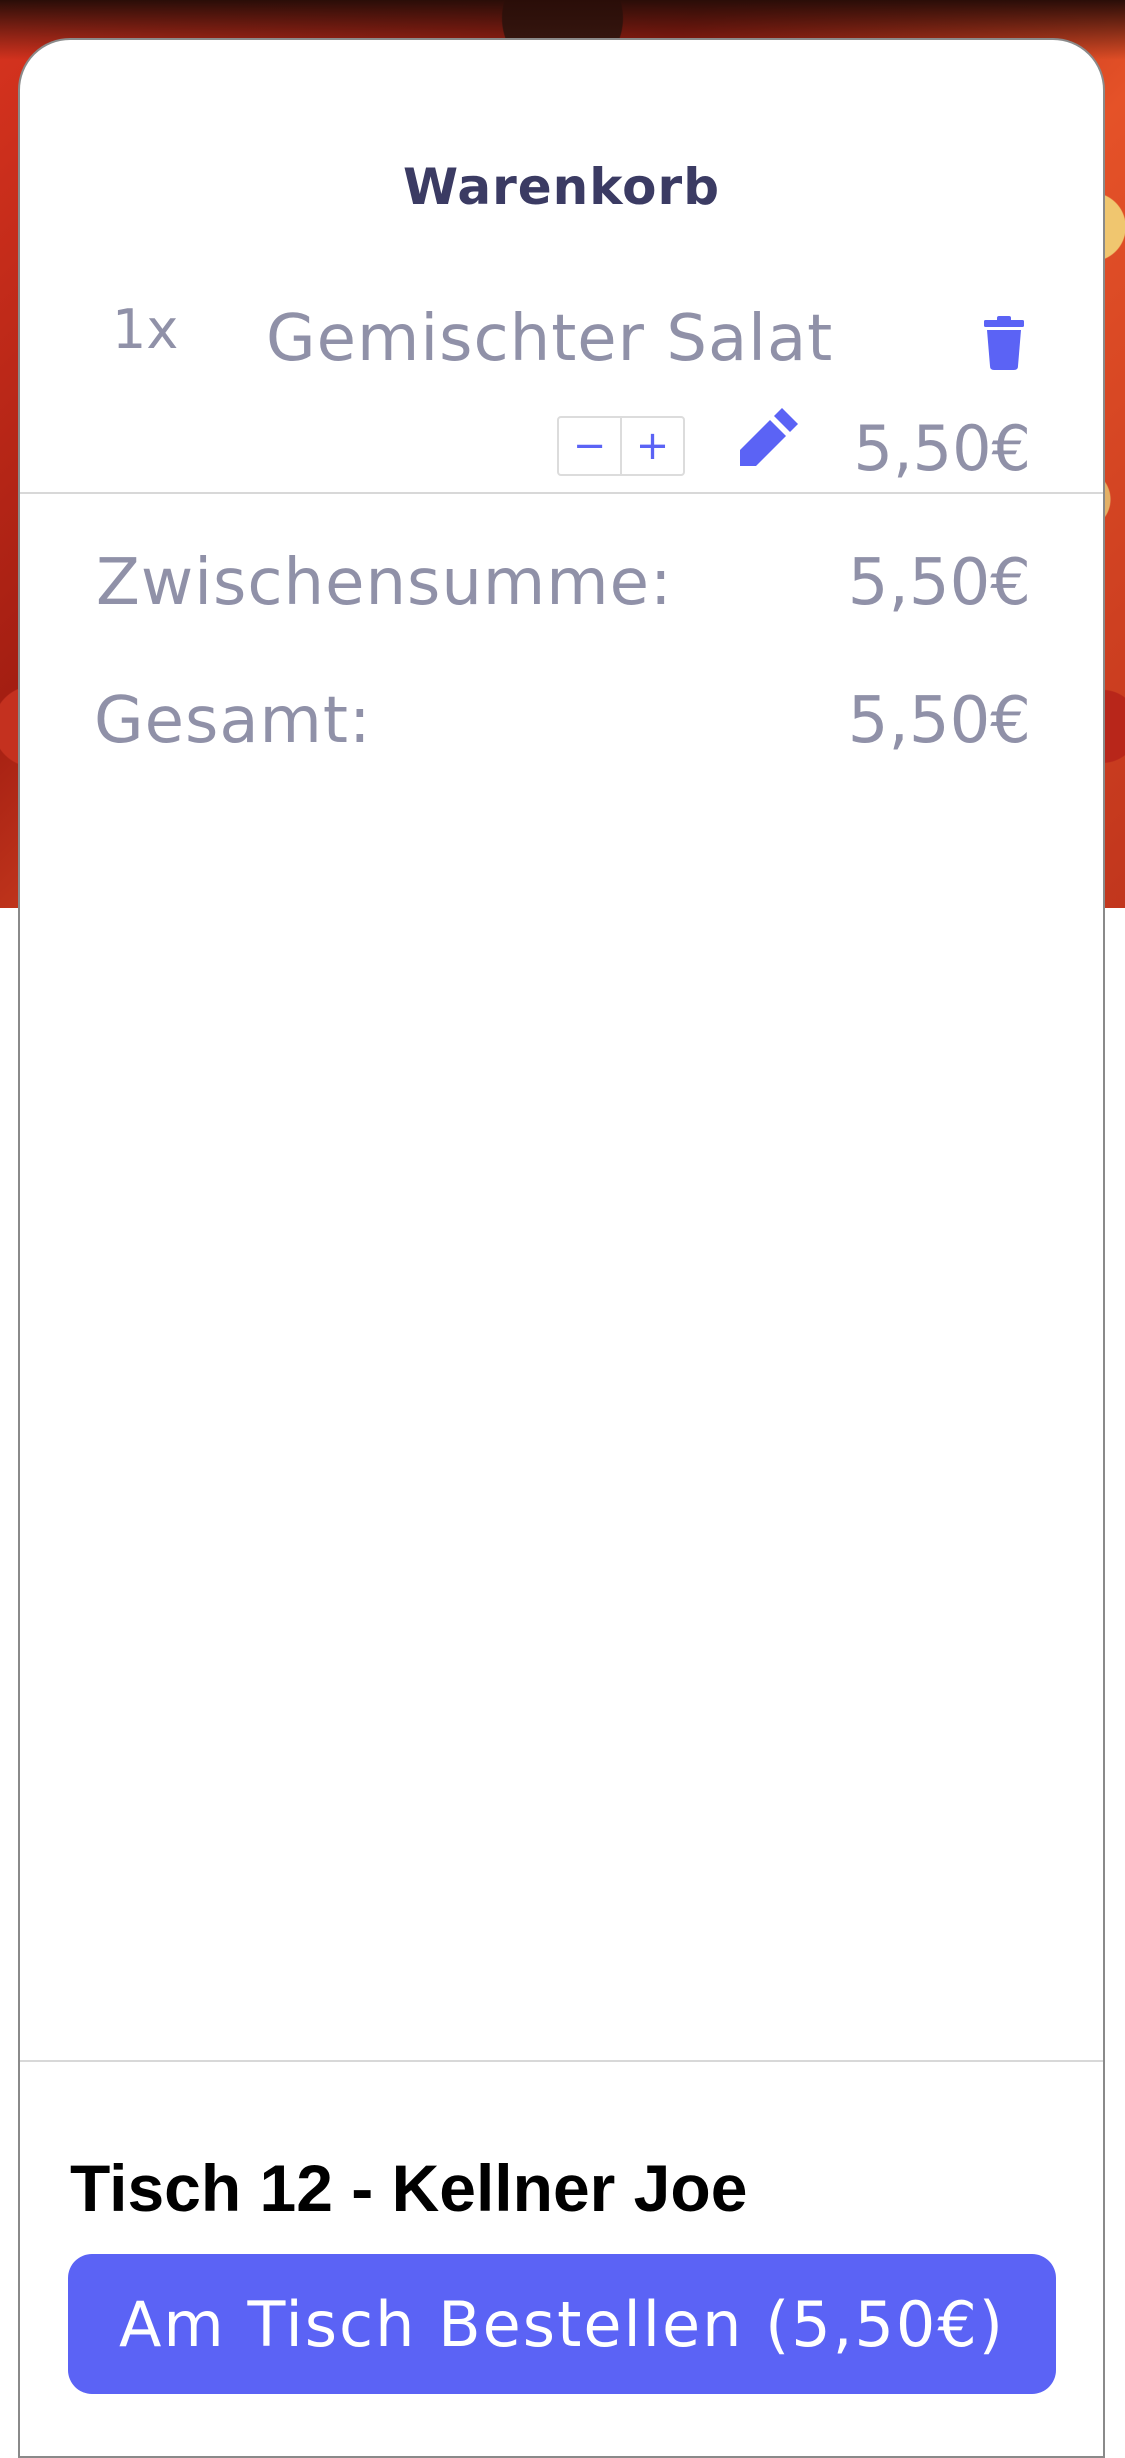 This screenshot has width=1125, height=2458. Describe the element at coordinates (233, 721) in the screenshot. I see `total-label: Gesamt:` at that location.